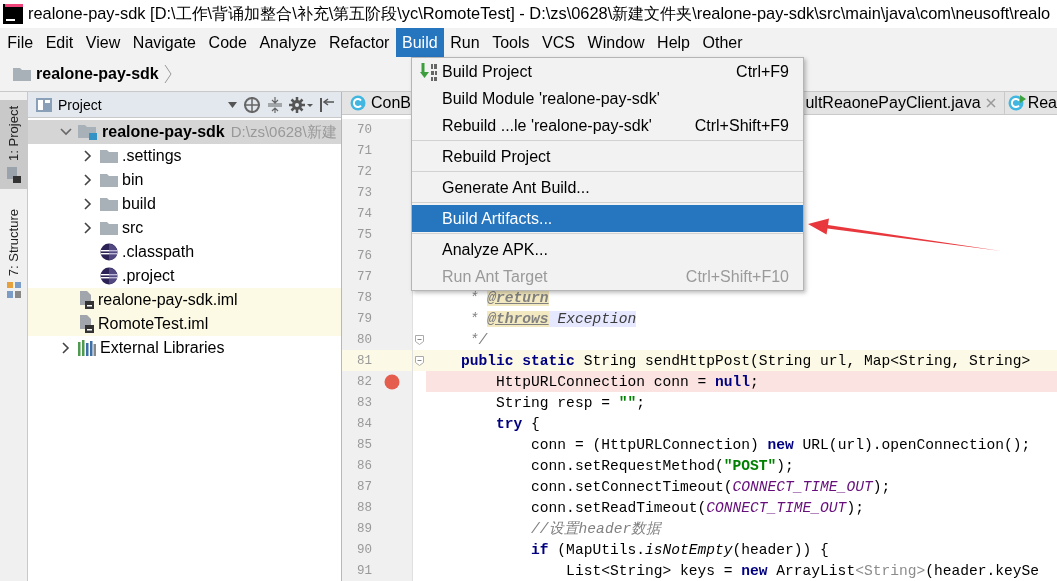 The image size is (1057, 581). I want to click on line-number: 88, so click(364, 507).